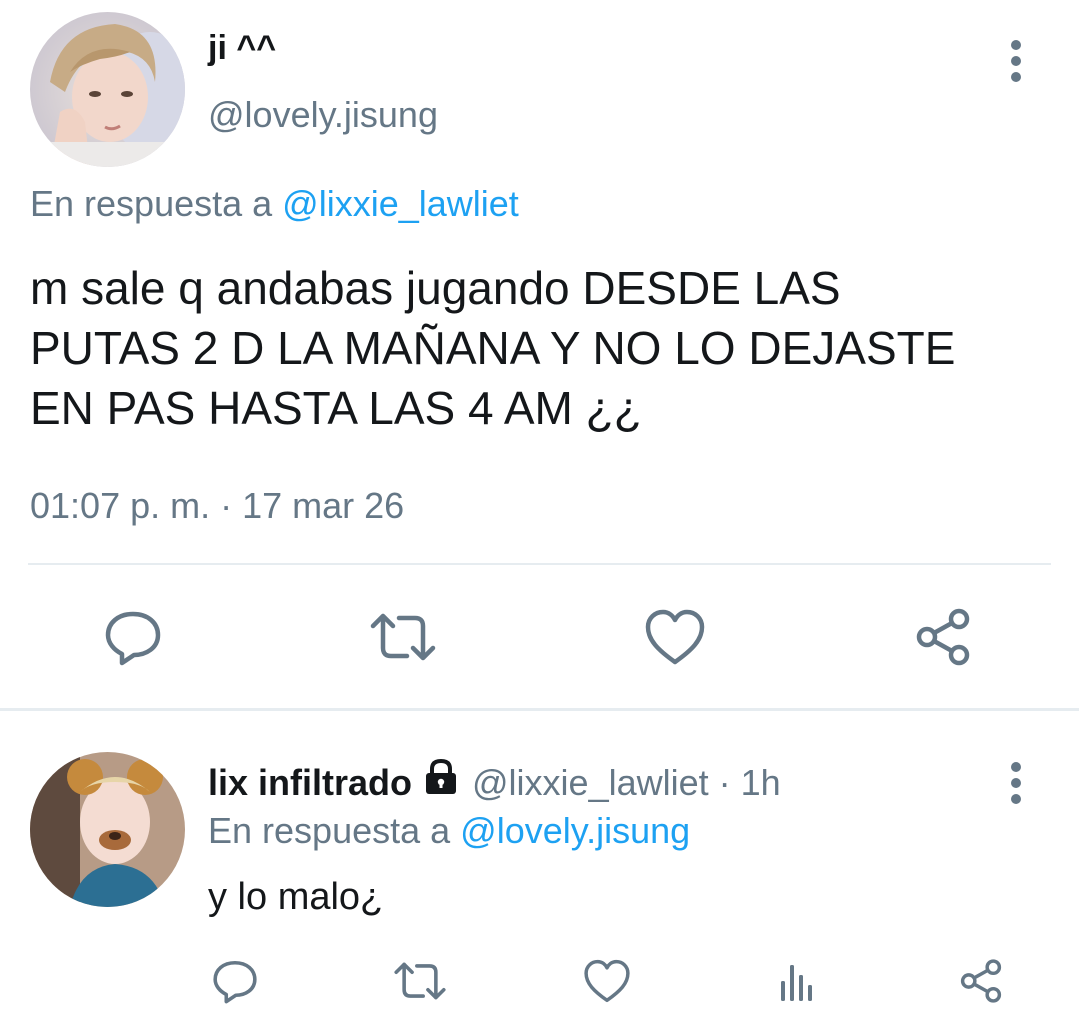 This screenshot has height=1011, width=1079. I want to click on share-button, so click(943, 637).